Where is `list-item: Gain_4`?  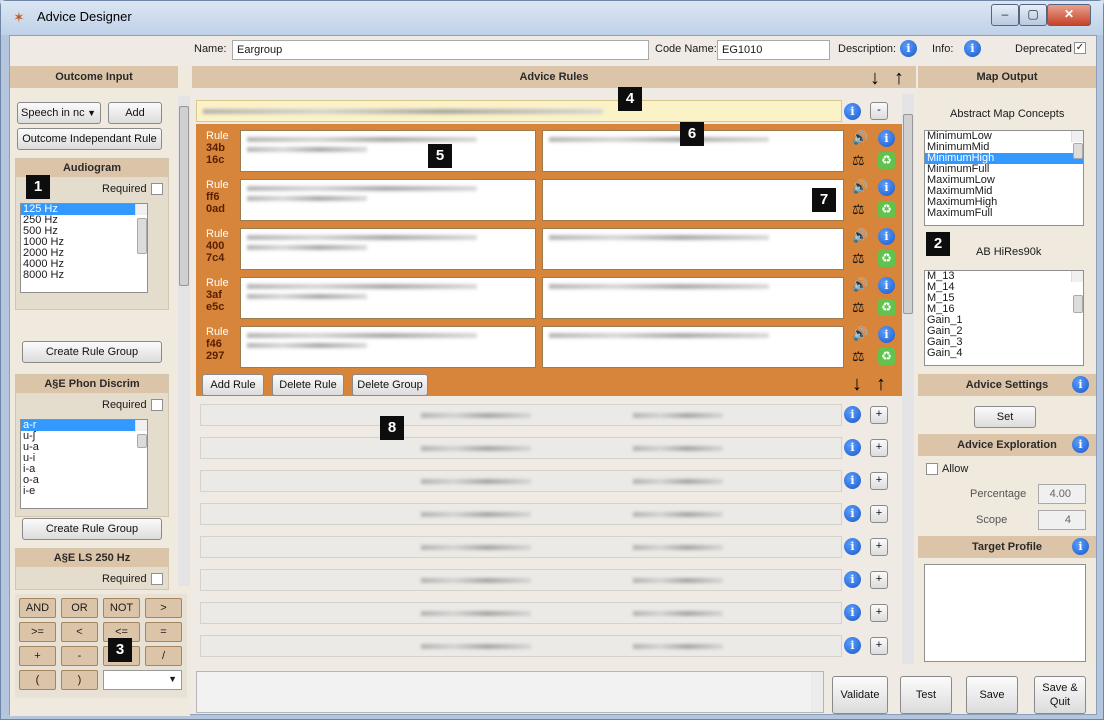 list-item: Gain_4 is located at coordinates (1004, 353).